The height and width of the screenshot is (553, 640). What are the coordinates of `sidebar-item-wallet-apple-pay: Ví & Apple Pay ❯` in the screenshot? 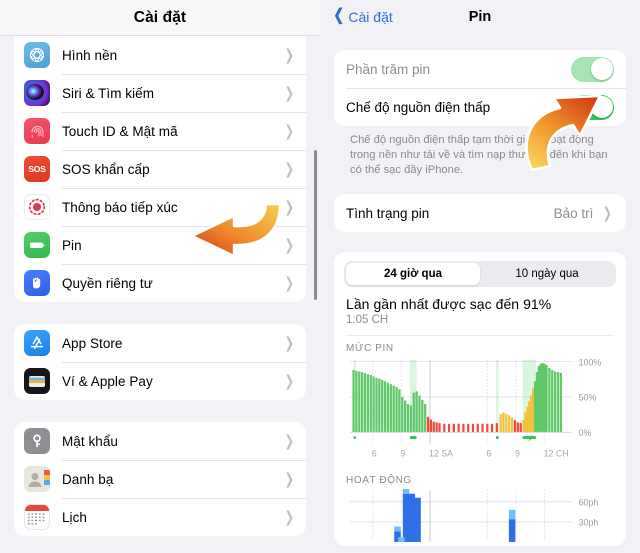 It's located at (160, 381).